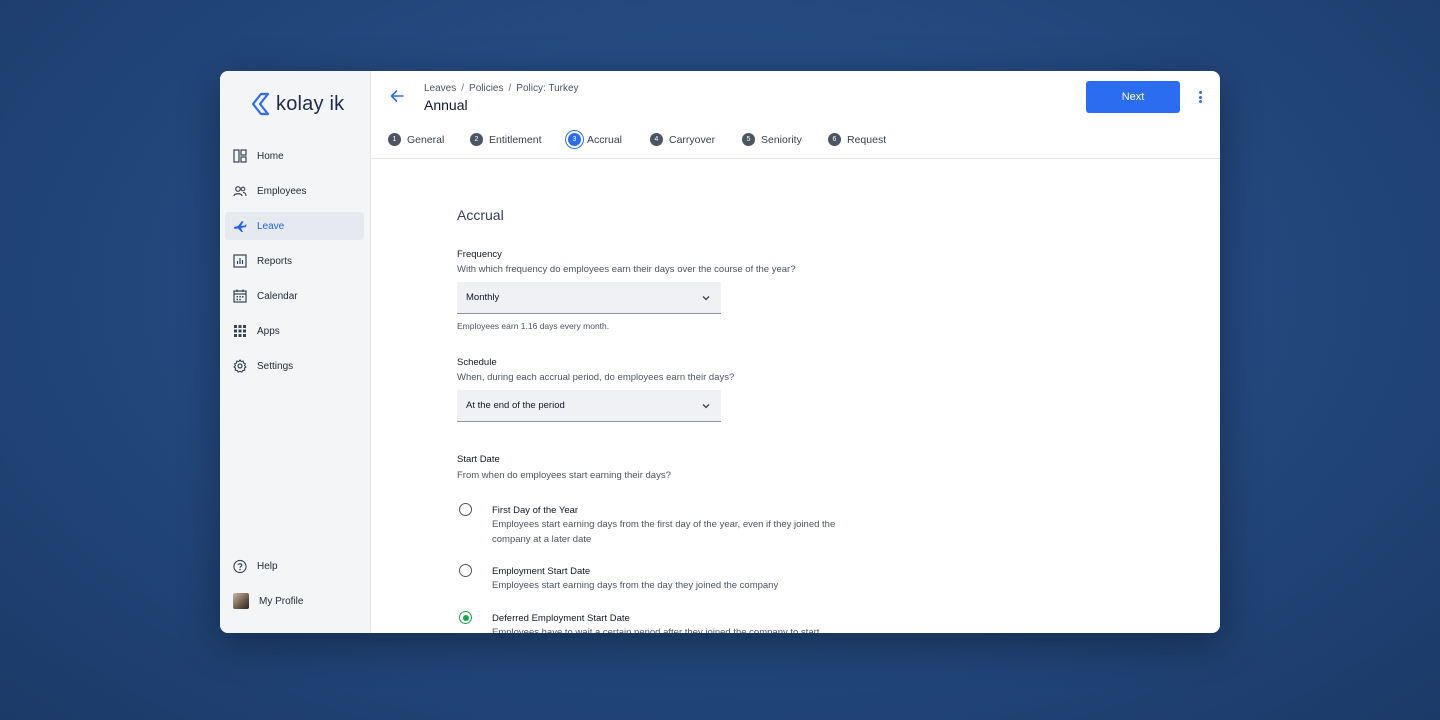  What do you see at coordinates (1133, 97) in the screenshot?
I see `next-button: Next` at bounding box center [1133, 97].